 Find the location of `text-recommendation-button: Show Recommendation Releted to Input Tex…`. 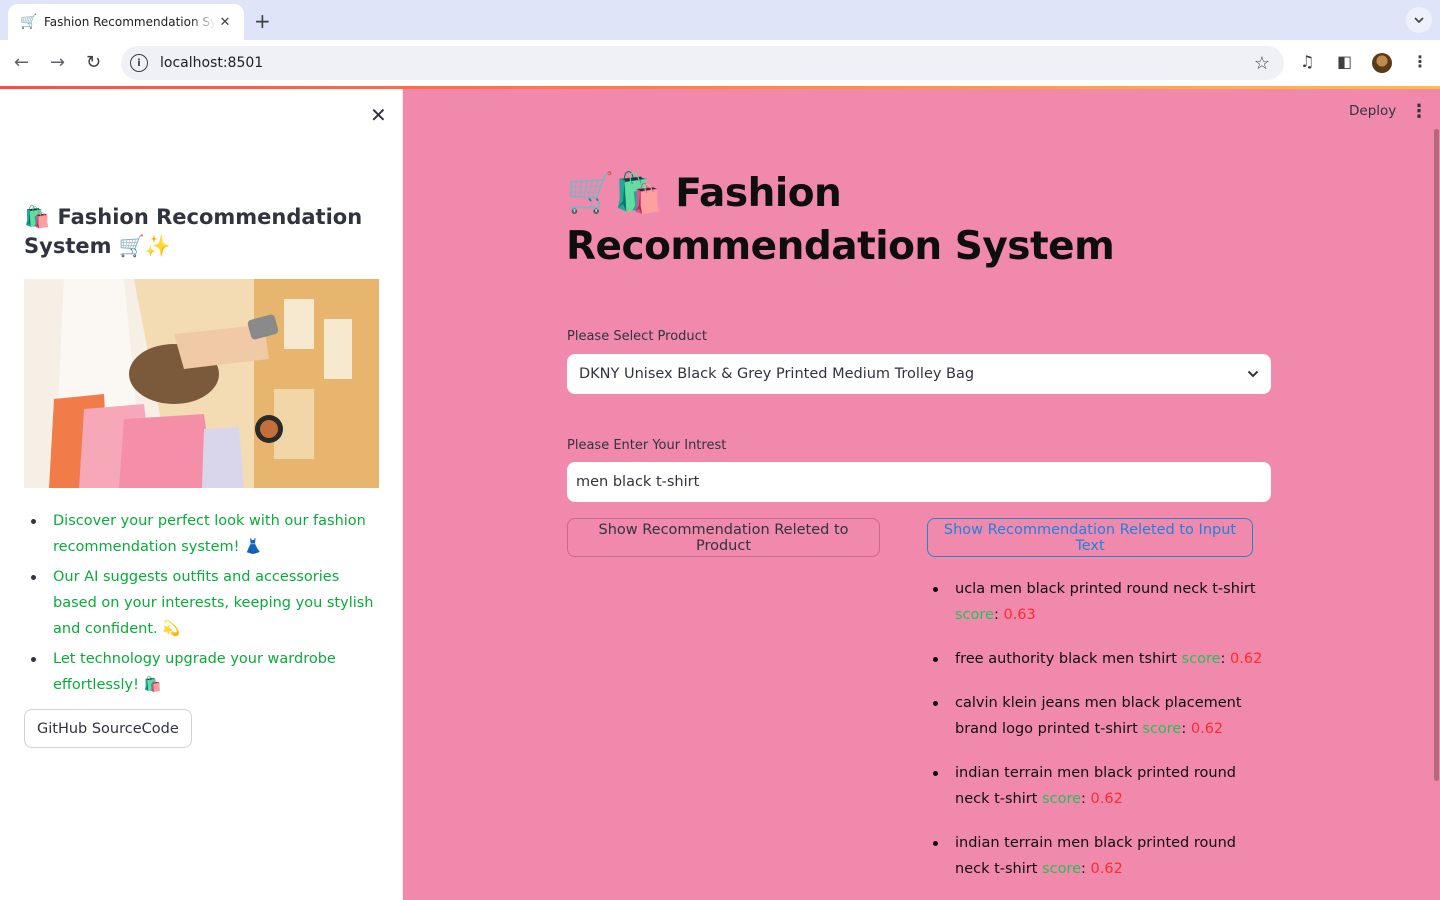

text-recommendation-button: Show Recommendation Releted to Input Tex… is located at coordinates (1090, 537).